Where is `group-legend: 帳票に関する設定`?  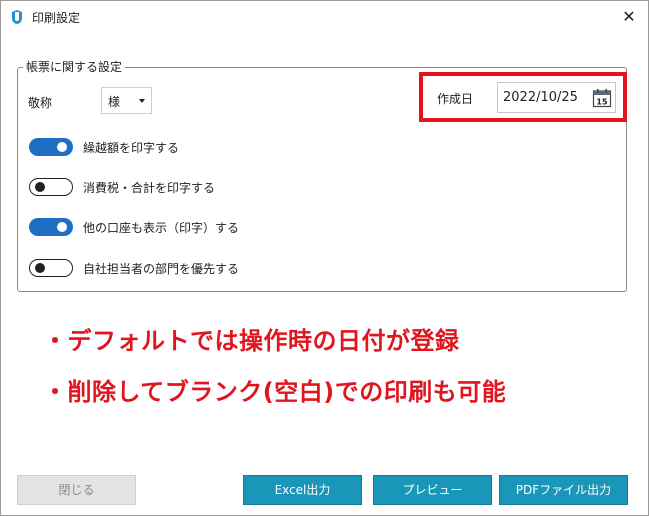 group-legend: 帳票に関する設定 is located at coordinates (74, 66).